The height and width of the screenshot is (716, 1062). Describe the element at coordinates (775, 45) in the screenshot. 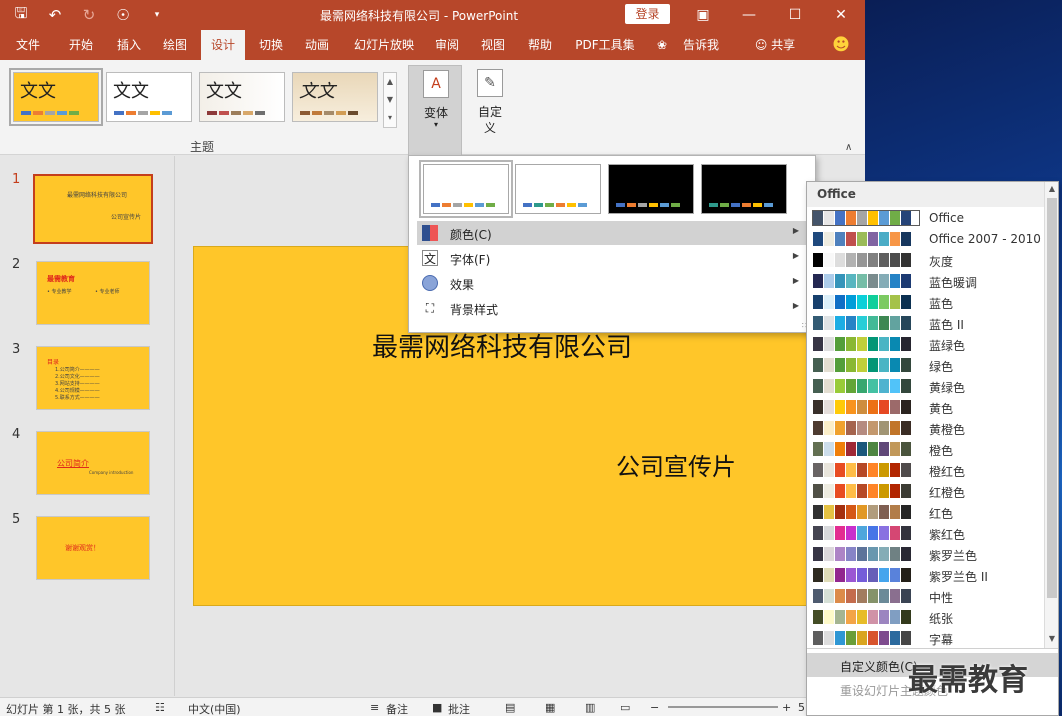

I see `share-button: ☺ 共享` at that location.